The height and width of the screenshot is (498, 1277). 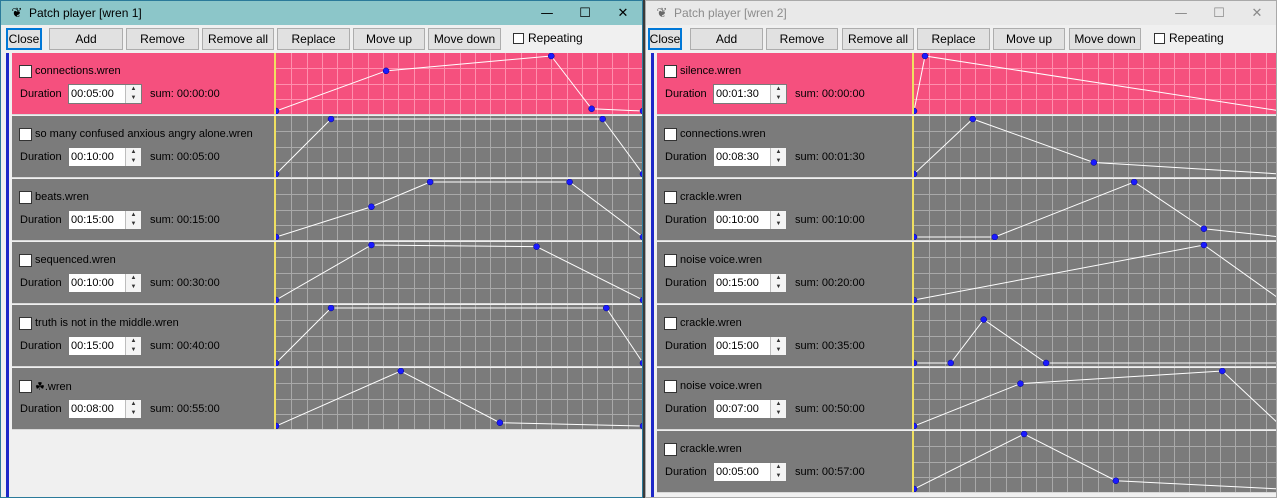 I want to click on add-button: Add, so click(x=726, y=39).